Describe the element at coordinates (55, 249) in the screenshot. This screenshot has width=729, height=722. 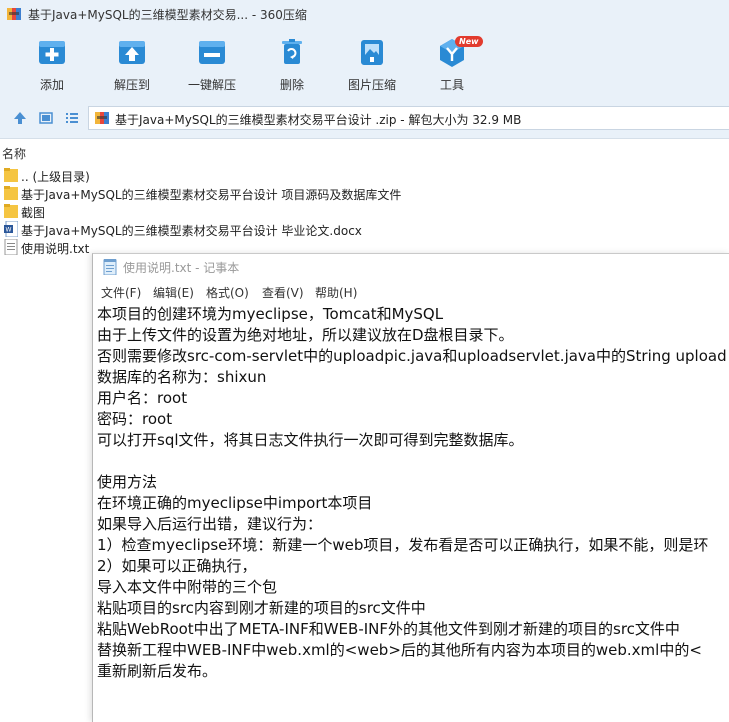
I see `file-name: 使用说明.txt` at that location.